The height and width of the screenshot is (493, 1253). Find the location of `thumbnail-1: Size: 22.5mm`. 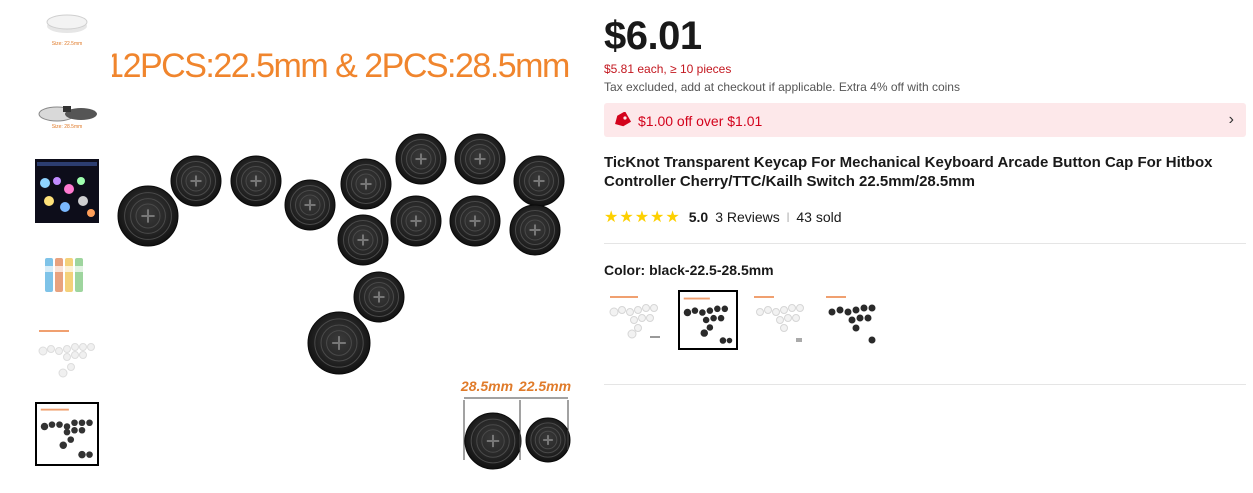

thumbnail-1: Size: 22.5mm is located at coordinates (67, 40).